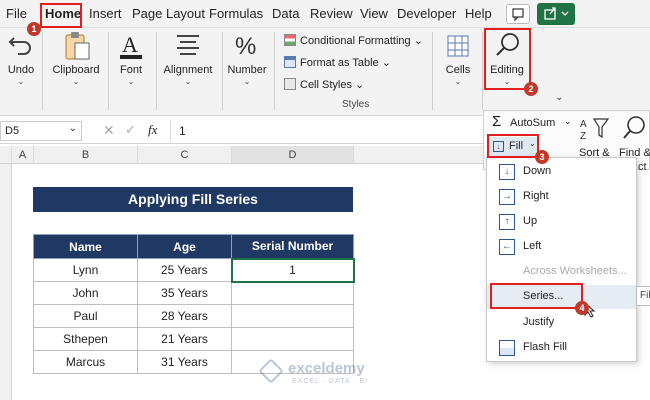 This screenshot has height=400, width=650. What do you see at coordinates (530, 221) in the screenshot?
I see `menu-item-label: Up` at bounding box center [530, 221].